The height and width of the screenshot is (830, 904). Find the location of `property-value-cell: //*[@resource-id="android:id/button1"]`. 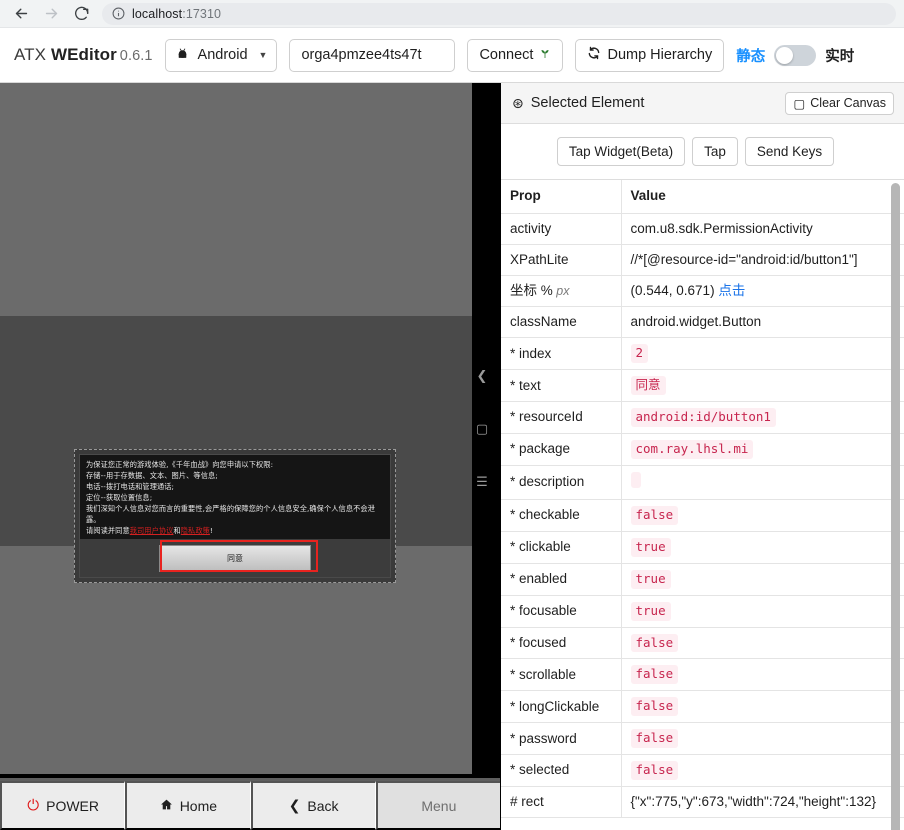

property-value-cell: //*[@resource-id="android:id/button1"] is located at coordinates (762, 260).